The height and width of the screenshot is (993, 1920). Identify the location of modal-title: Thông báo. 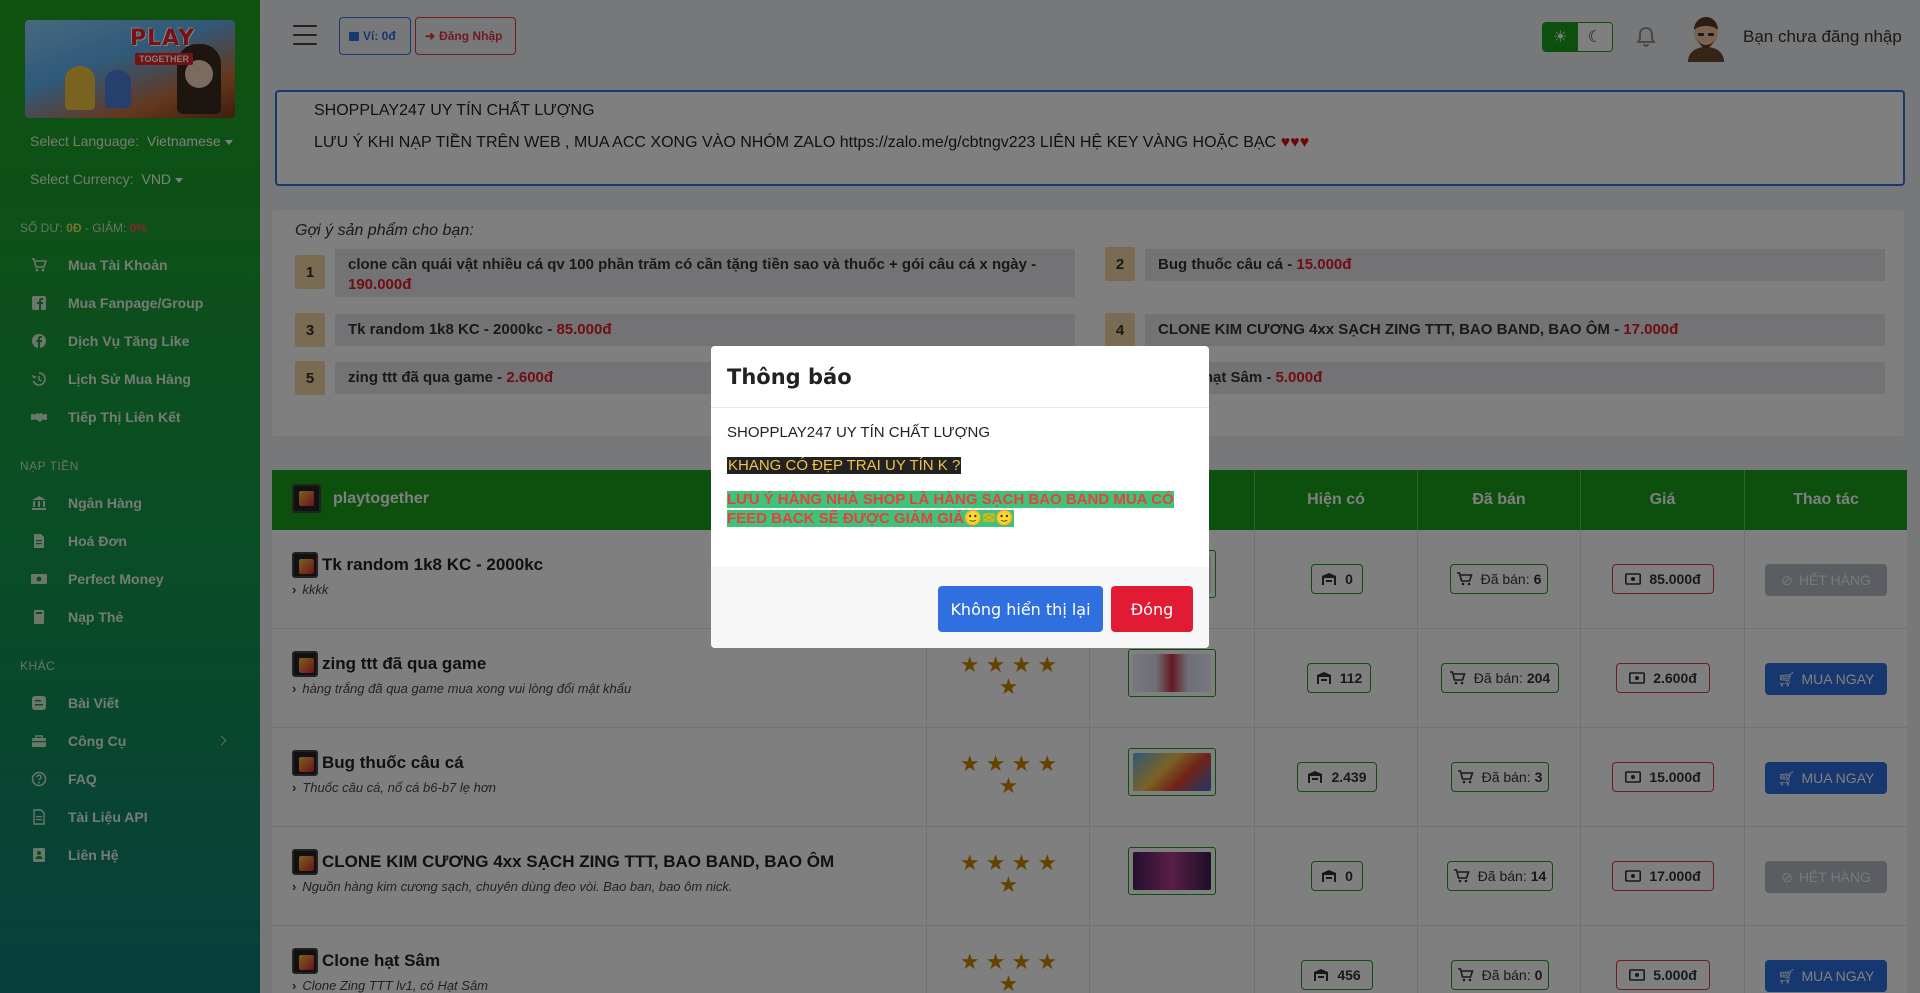
(789, 376).